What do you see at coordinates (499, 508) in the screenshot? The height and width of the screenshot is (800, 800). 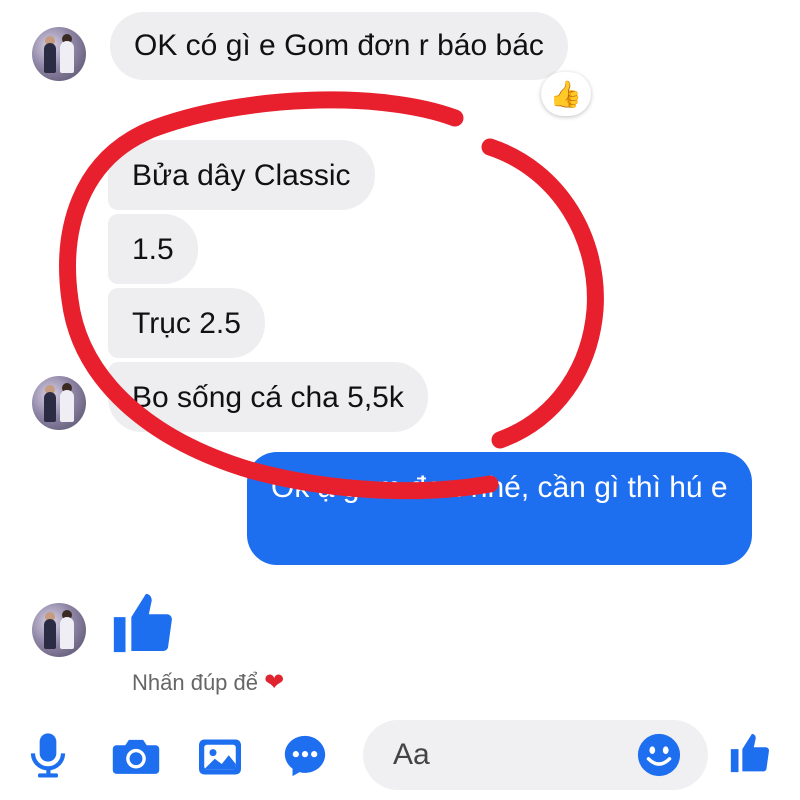 I see `sent-message-bubble: Ok ạ gom đơn nhé, cần gì thì hú e` at bounding box center [499, 508].